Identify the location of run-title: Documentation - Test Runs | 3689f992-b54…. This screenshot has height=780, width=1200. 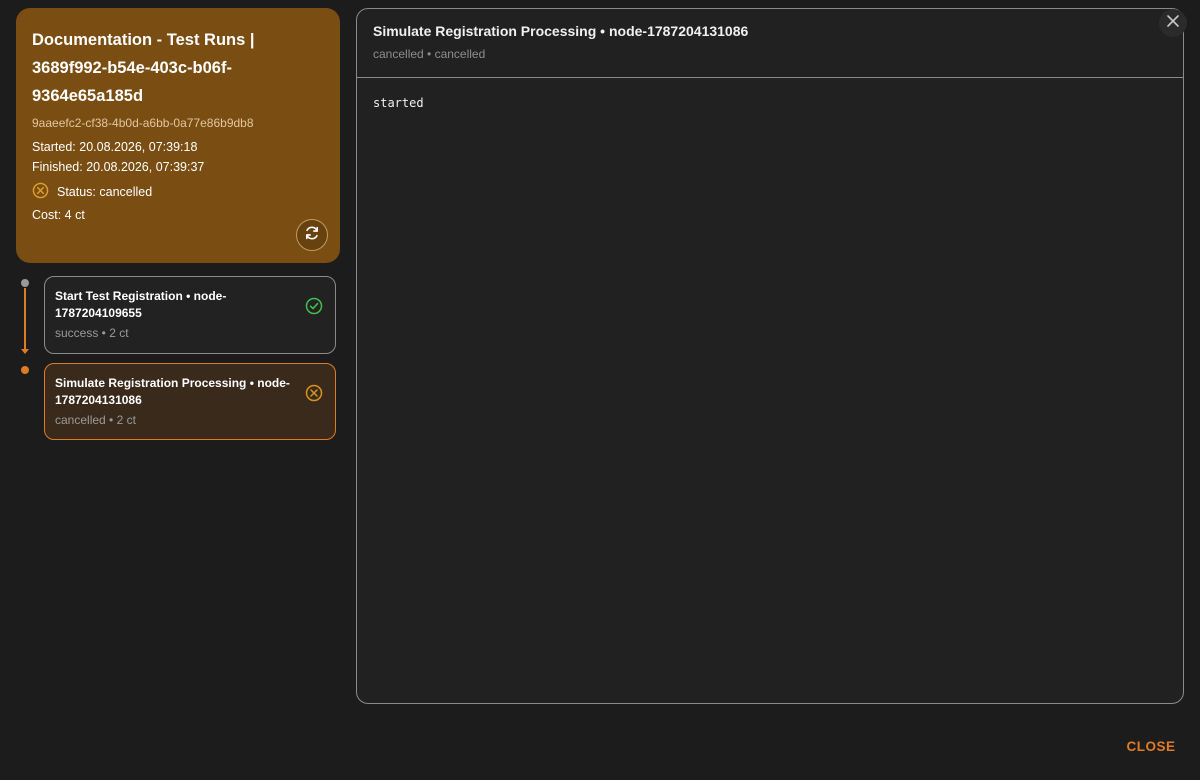
(143, 68).